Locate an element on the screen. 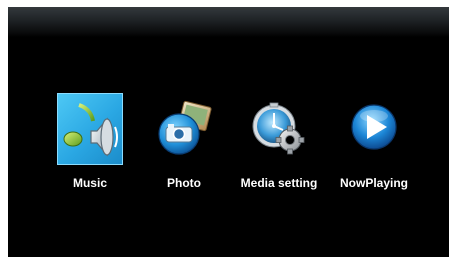 Image resolution: width=455 pixels, height=264 pixels. menu-item-nowplaying: NowPlaying is located at coordinates (374, 139).